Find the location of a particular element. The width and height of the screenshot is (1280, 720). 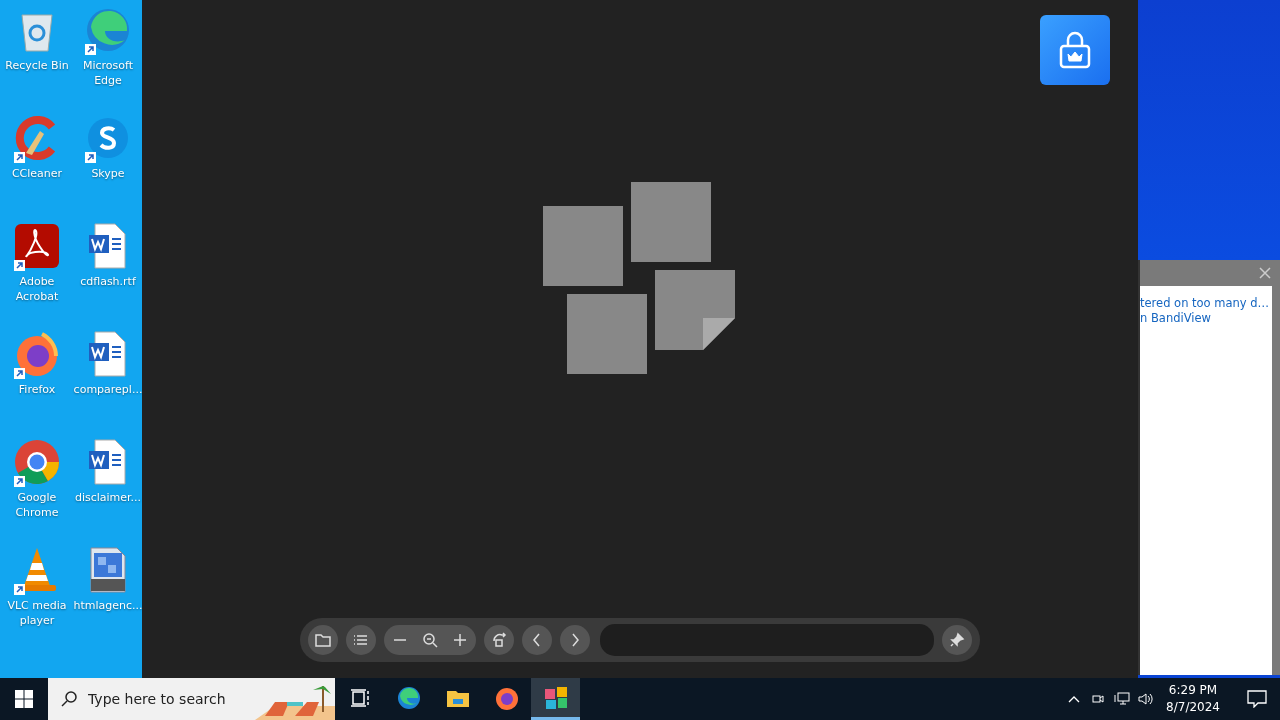

speaker-icon is located at coordinates (1146, 699).